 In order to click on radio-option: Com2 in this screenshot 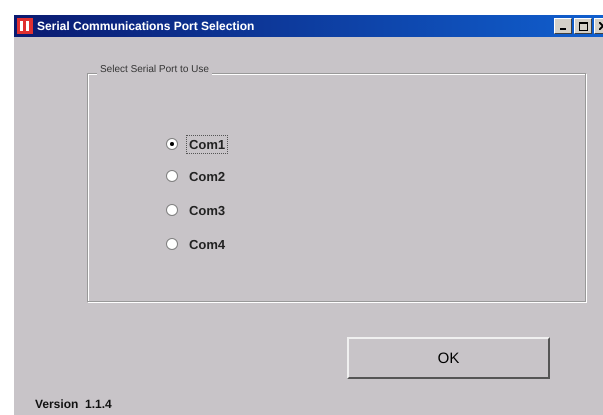, I will do `click(375, 176)`.